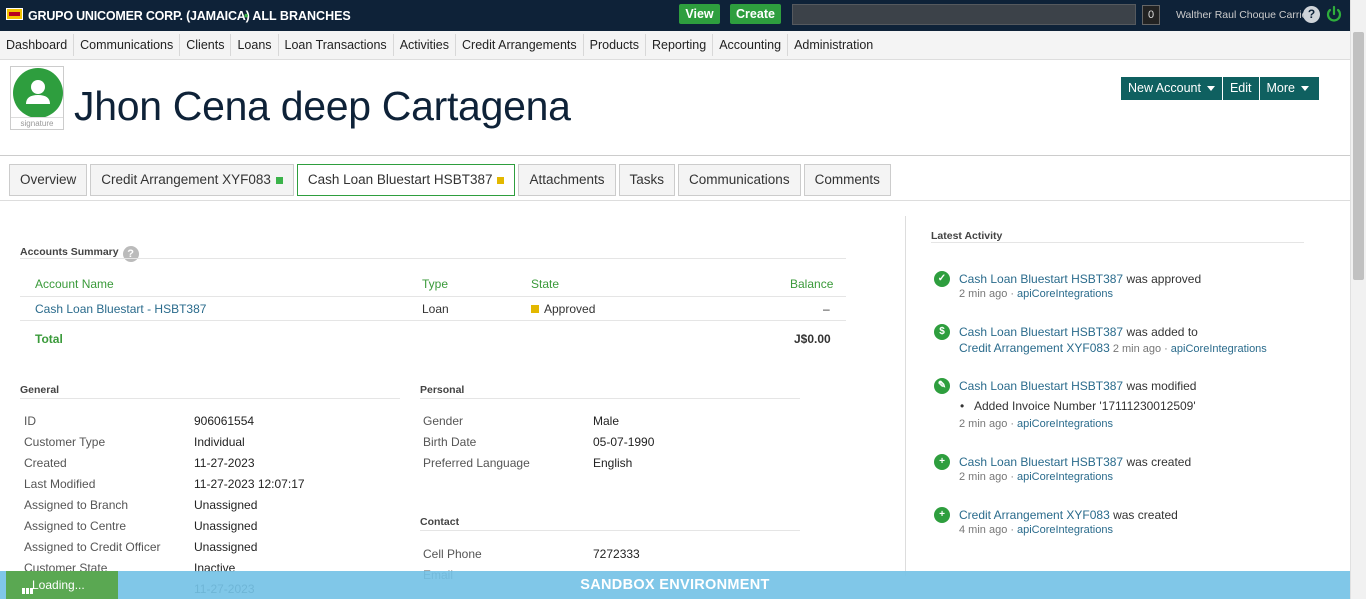 Image resolution: width=1366 pixels, height=599 pixels. I want to click on total-label: Total, so click(49, 339).